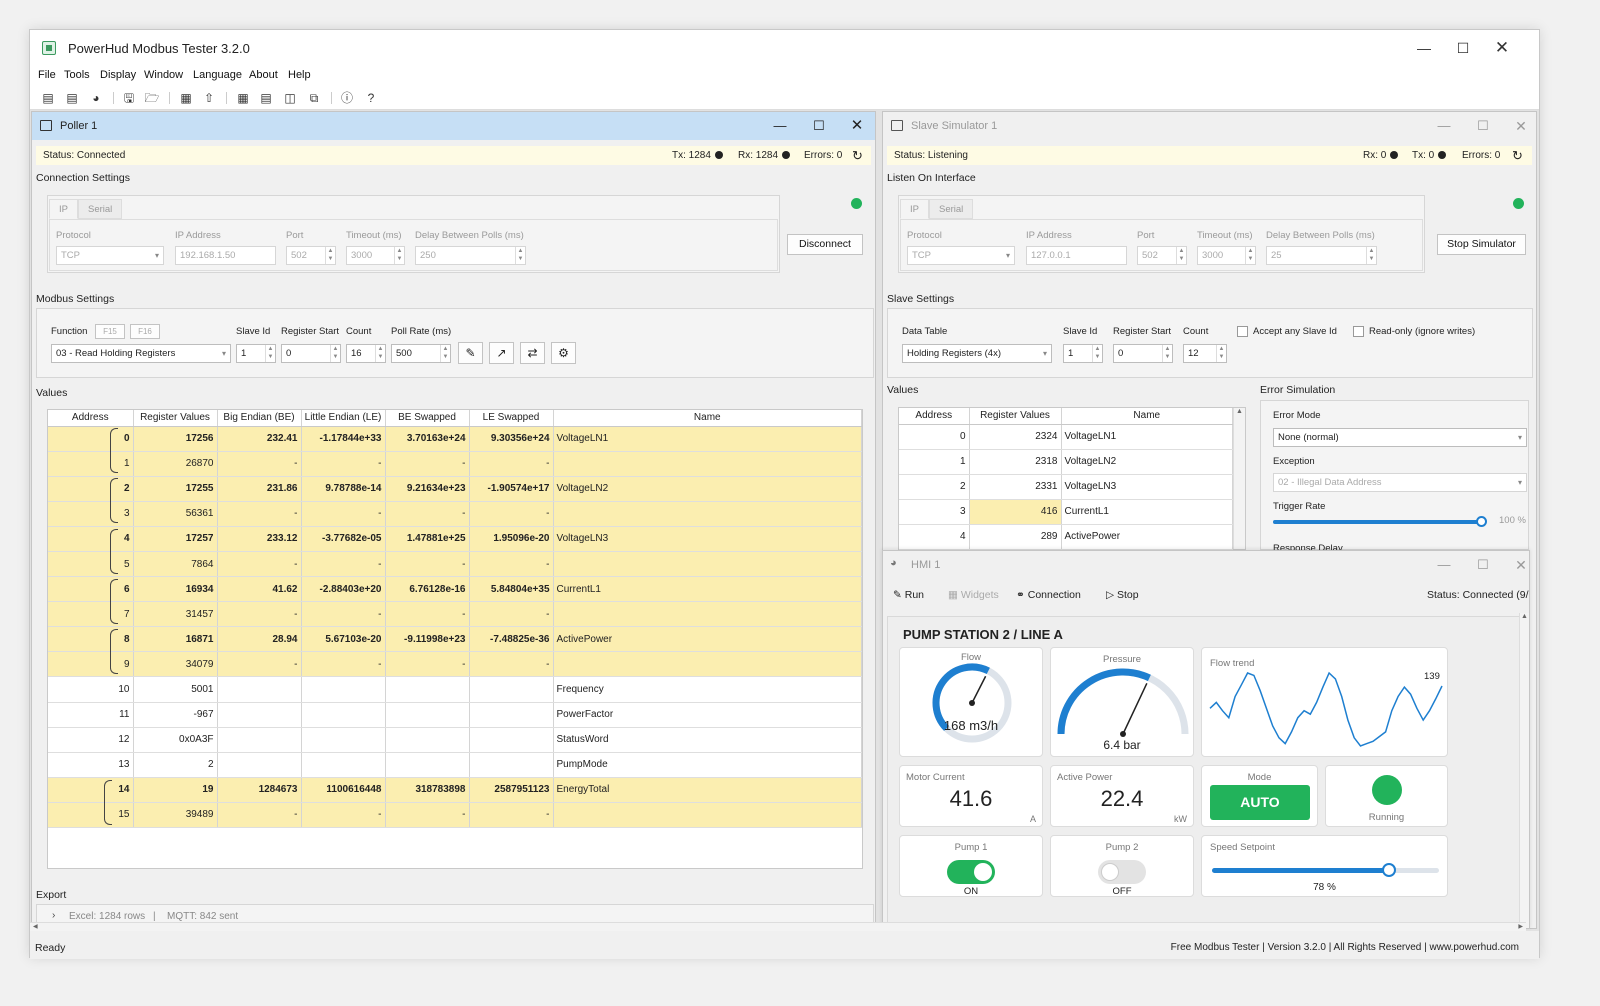 Image resolution: width=1600 pixels, height=1006 pixels. Describe the element at coordinates (455, 564) in the screenshot. I see `table-row: 5 7864- - - -` at that location.